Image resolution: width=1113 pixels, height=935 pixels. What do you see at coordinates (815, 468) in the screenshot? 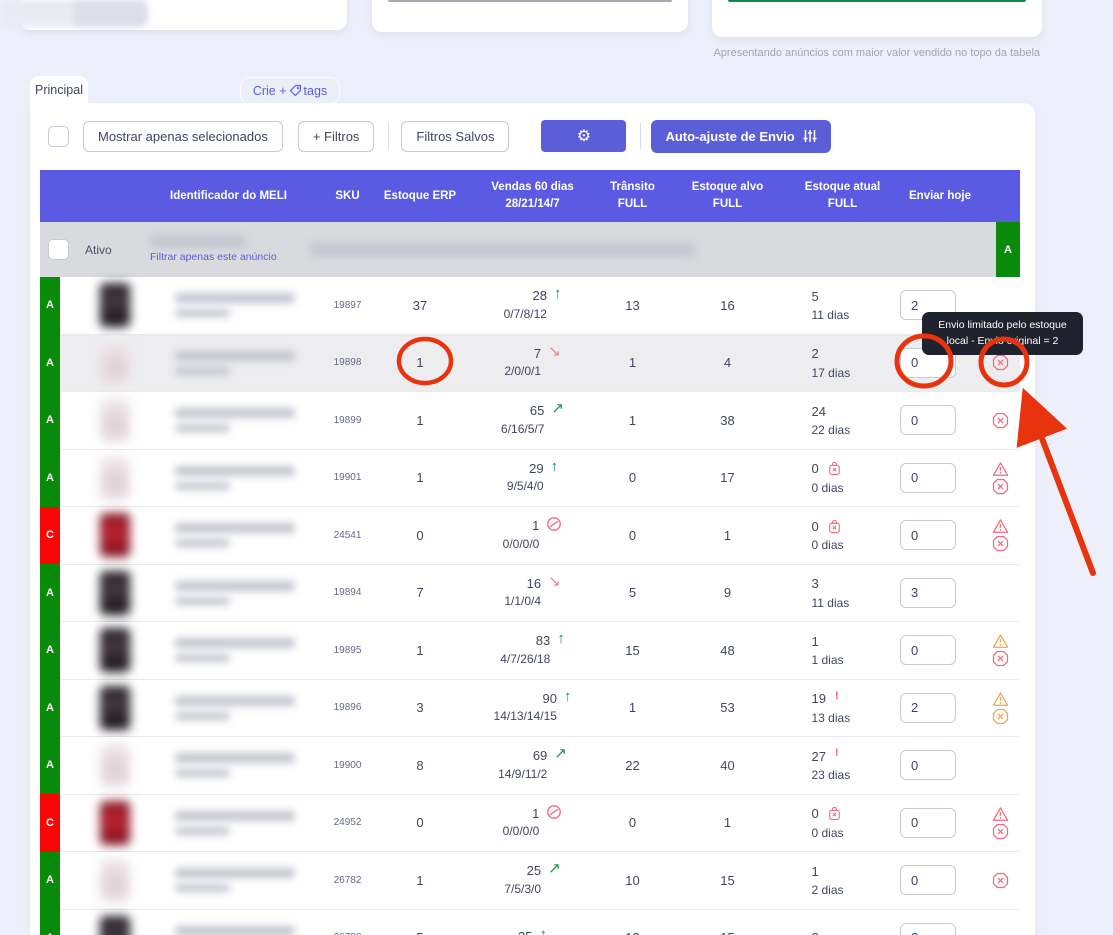
I see `estoque-atual-value: 0` at bounding box center [815, 468].